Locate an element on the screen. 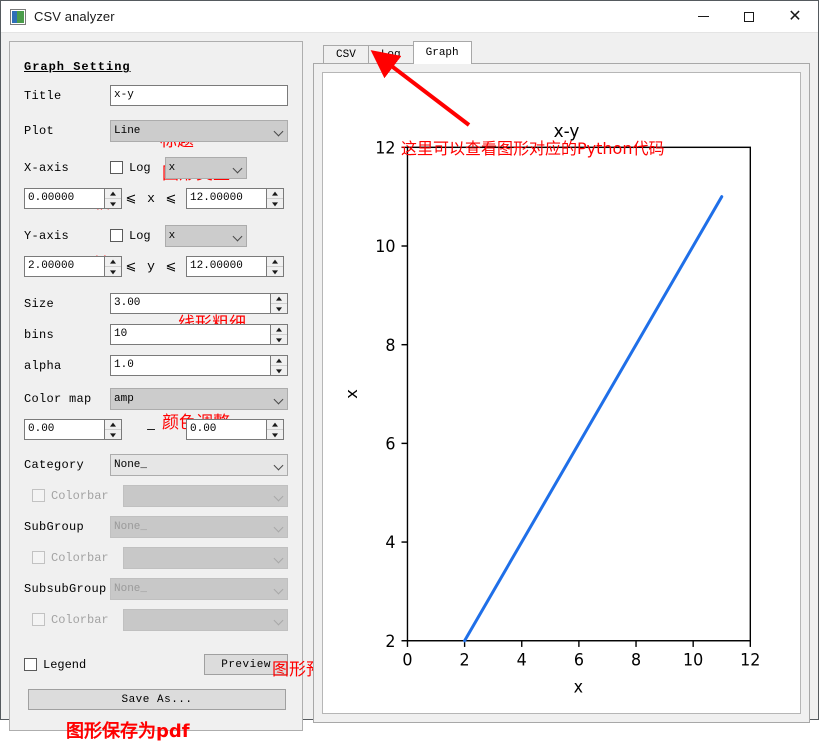  window-controls: ✕ is located at coordinates (749, 16).